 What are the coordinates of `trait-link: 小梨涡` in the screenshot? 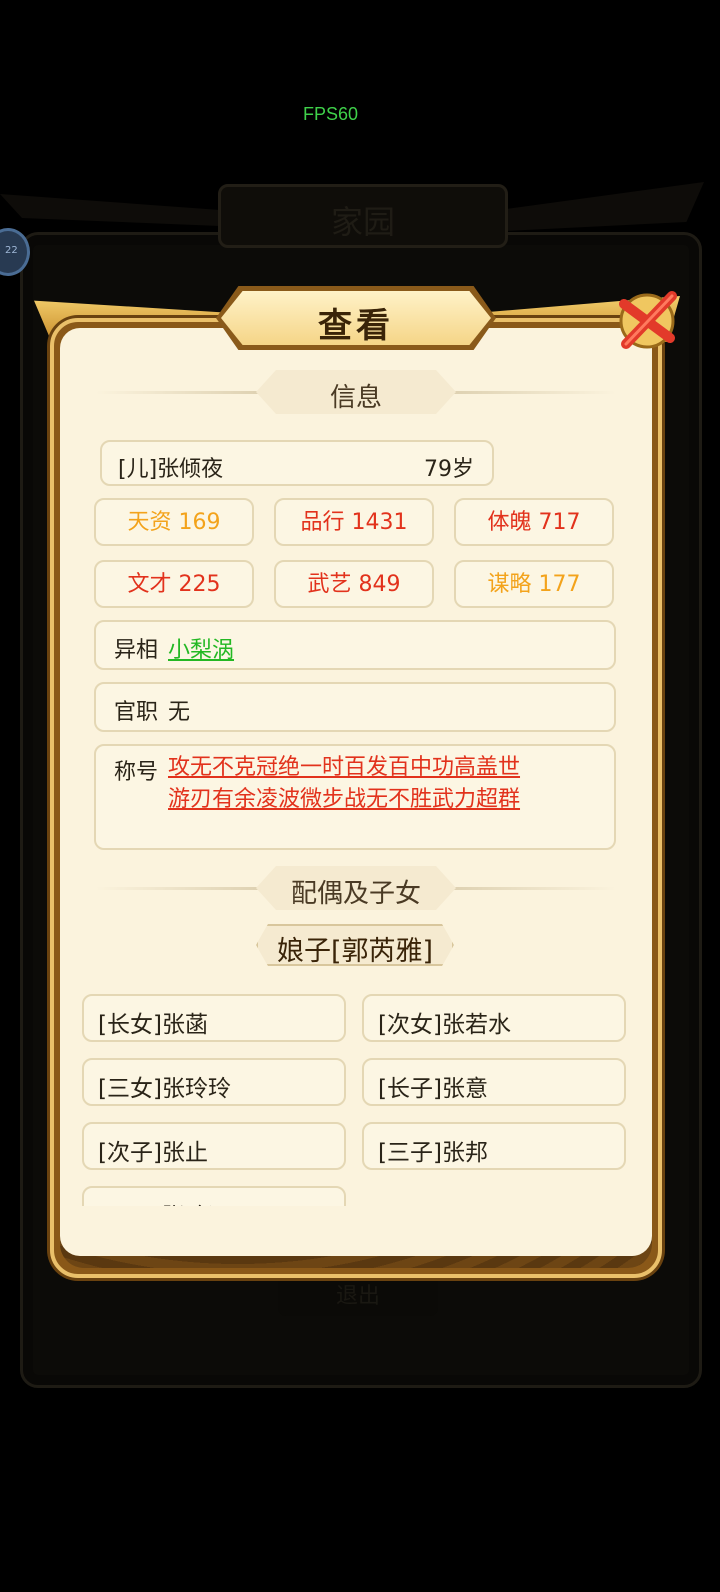 It's located at (201, 648).